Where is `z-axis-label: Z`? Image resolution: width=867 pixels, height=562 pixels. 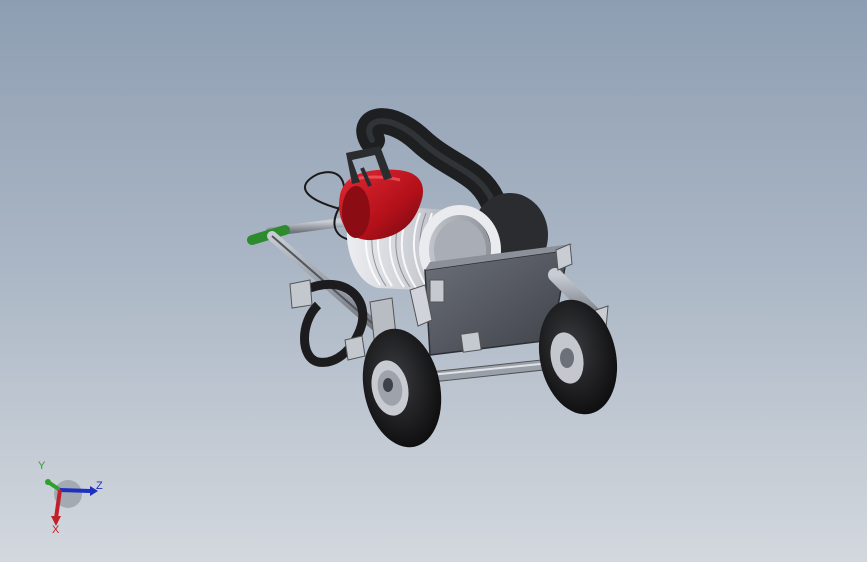 z-axis-label: Z is located at coordinates (99, 486).